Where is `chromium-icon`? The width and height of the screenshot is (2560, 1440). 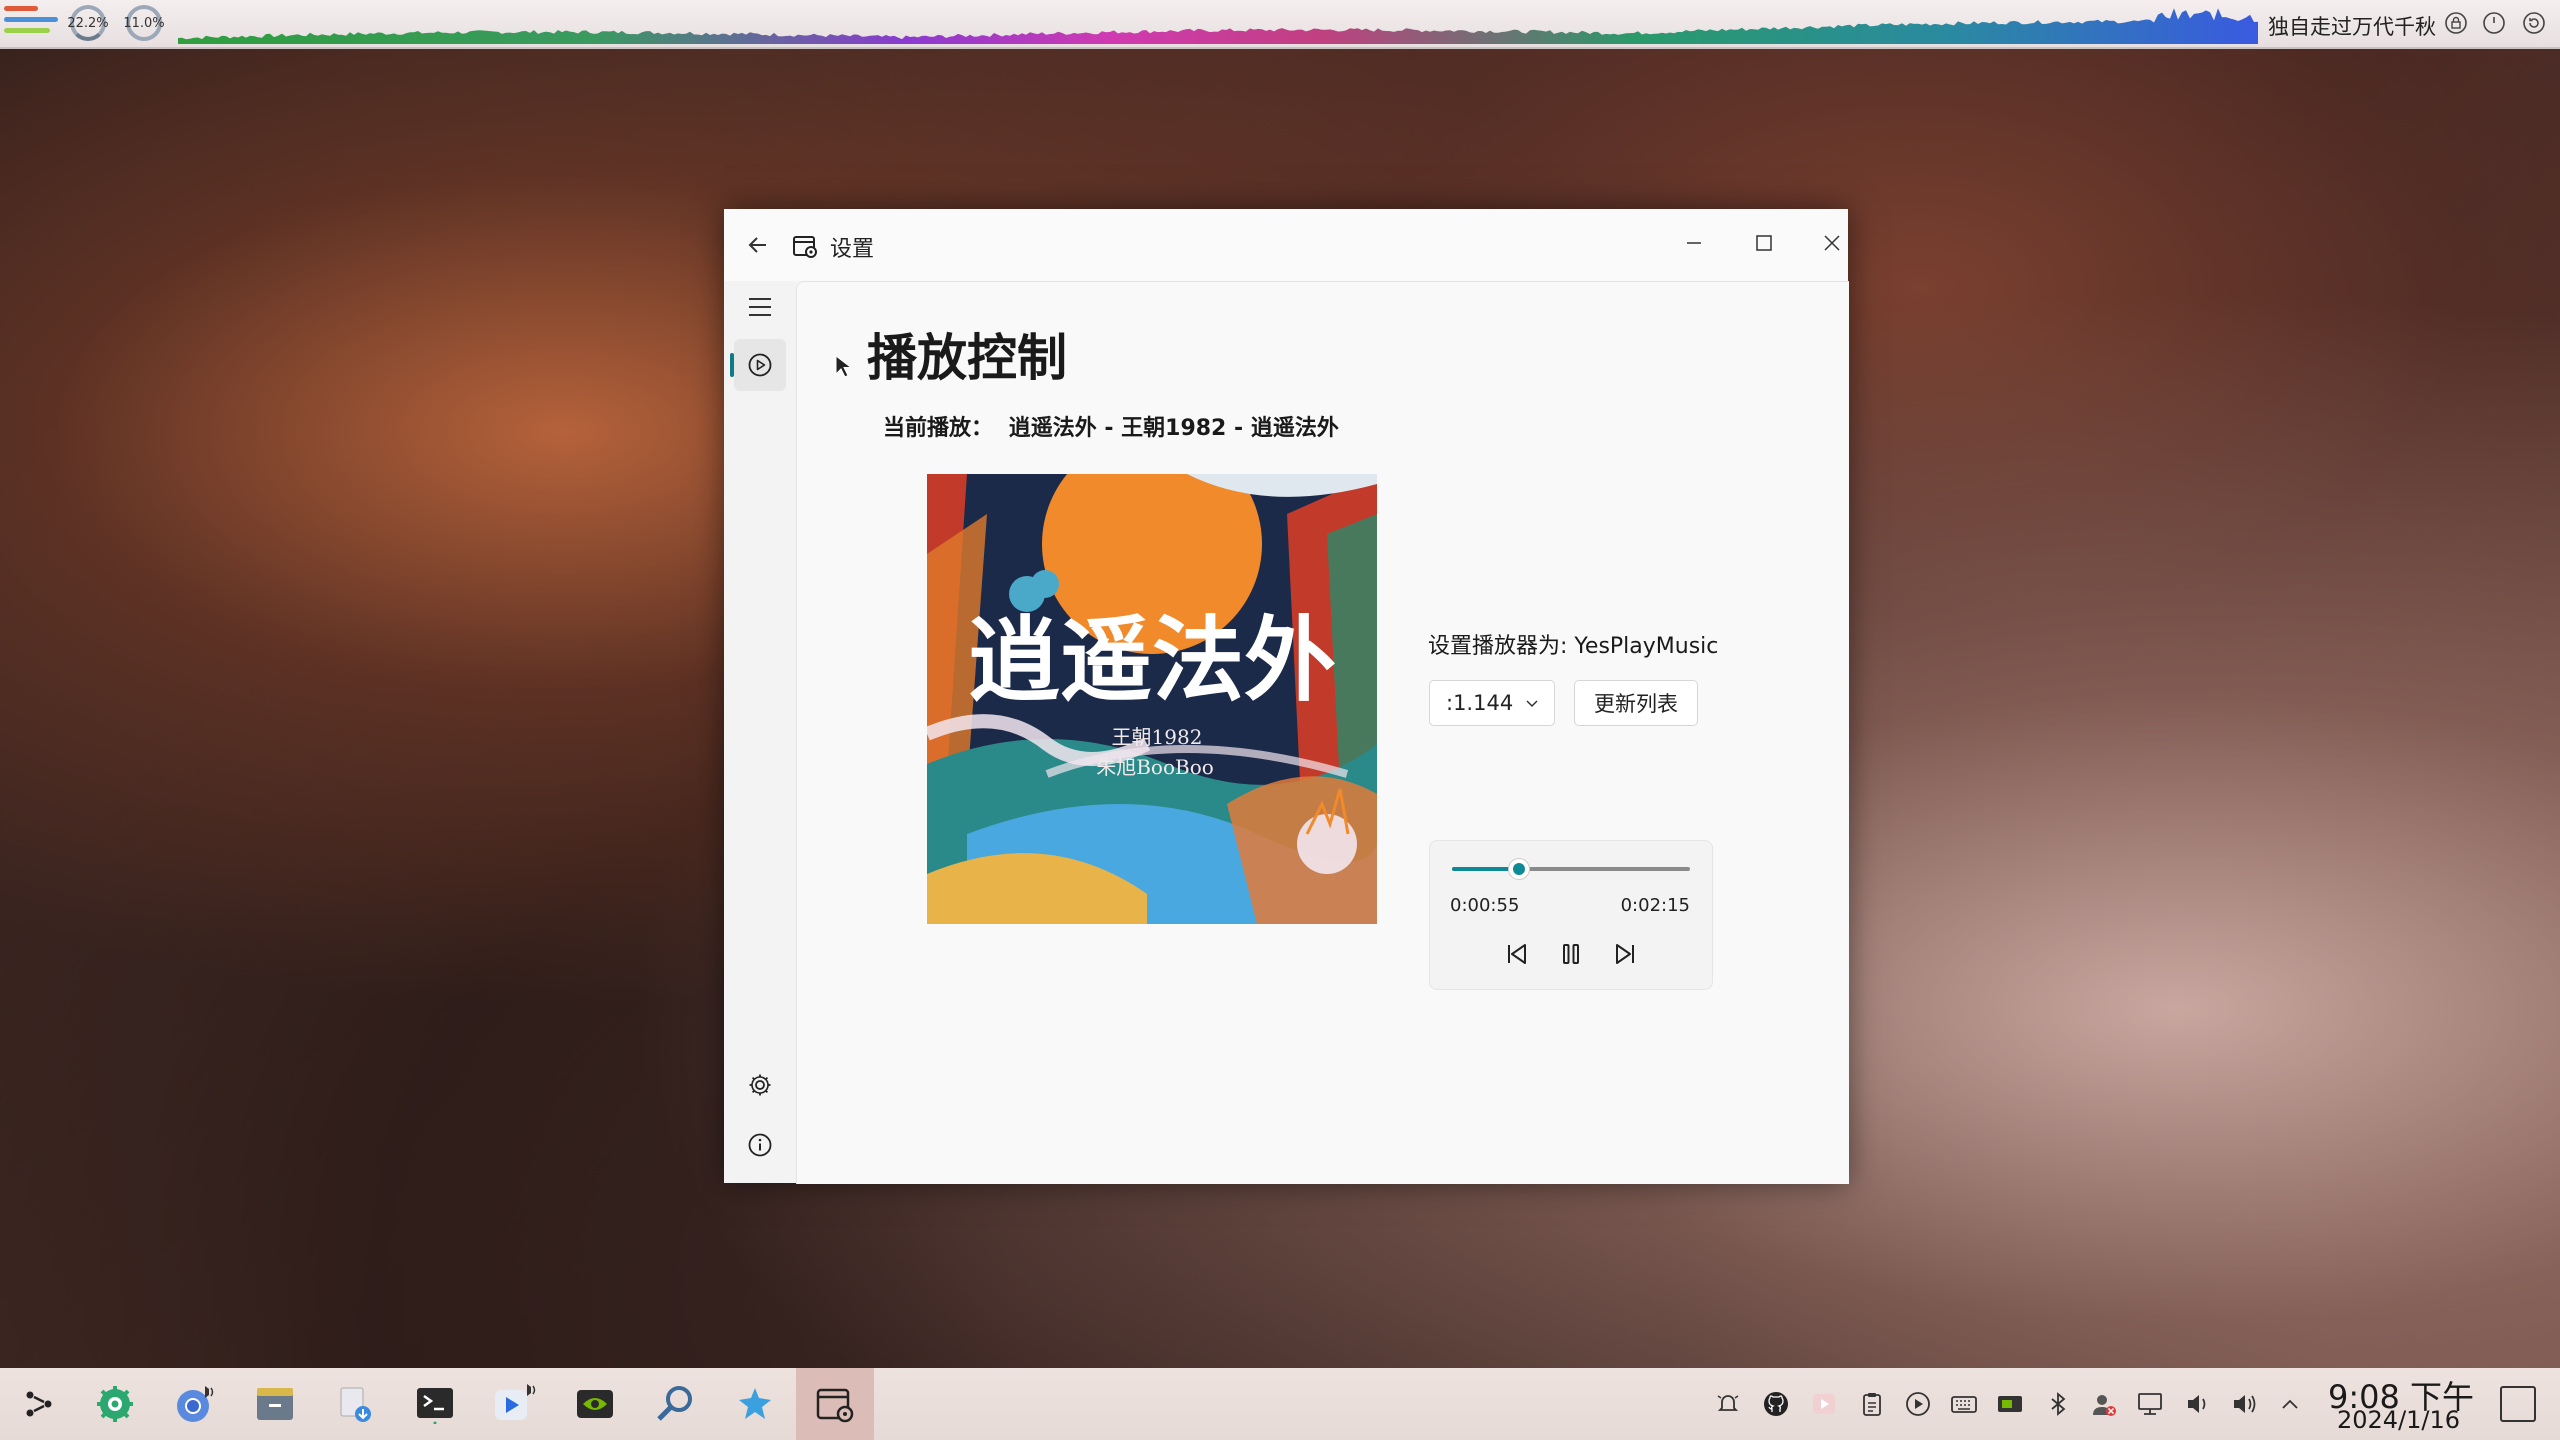 chromium-icon is located at coordinates (195, 1404).